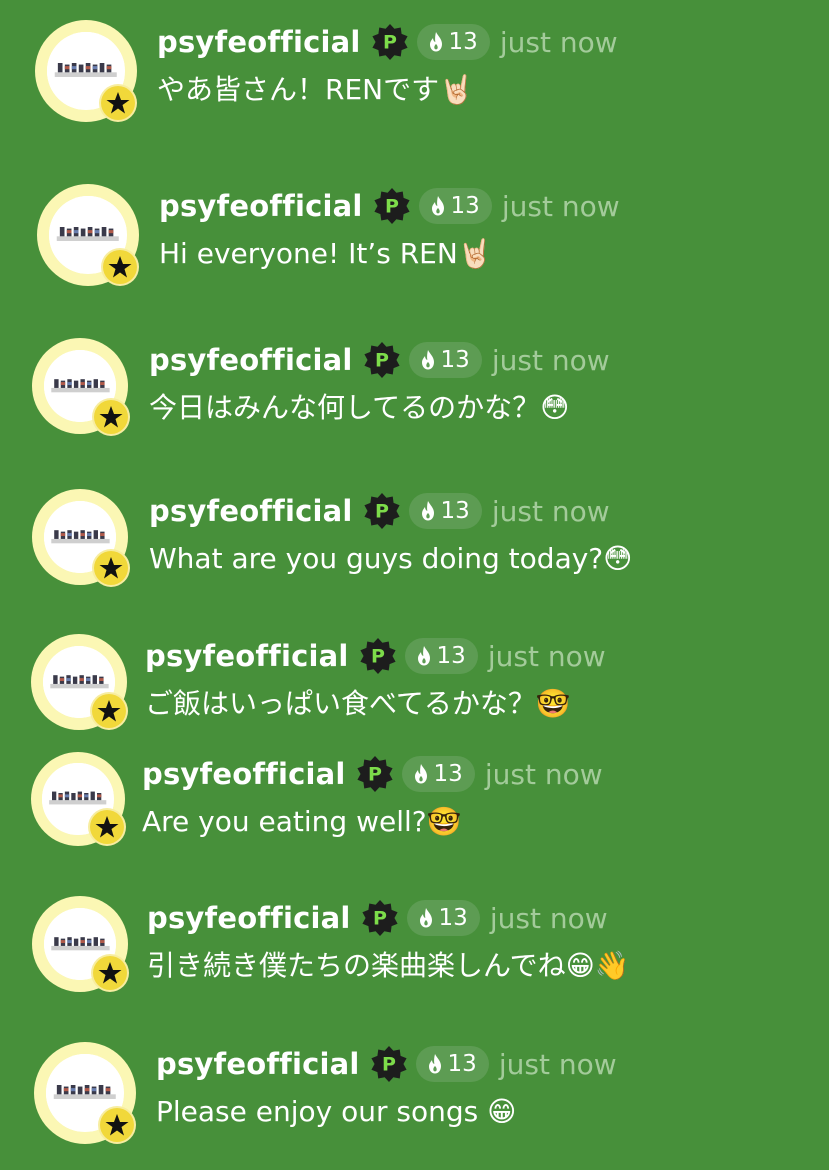 This screenshot has width=829, height=1170. I want to click on message-text: ご飯はいっぱい食べてるかな？🤓, so click(358, 703).